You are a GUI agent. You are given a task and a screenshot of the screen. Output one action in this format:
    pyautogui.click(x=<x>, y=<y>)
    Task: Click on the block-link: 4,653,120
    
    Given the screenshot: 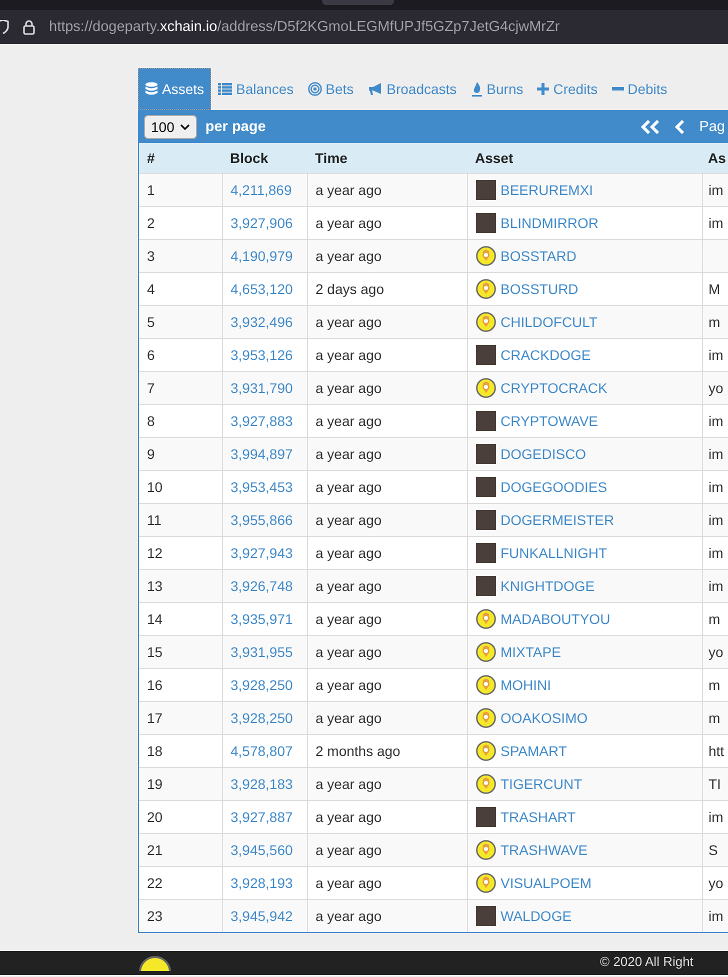 What is the action you would take?
    pyautogui.click(x=261, y=289)
    